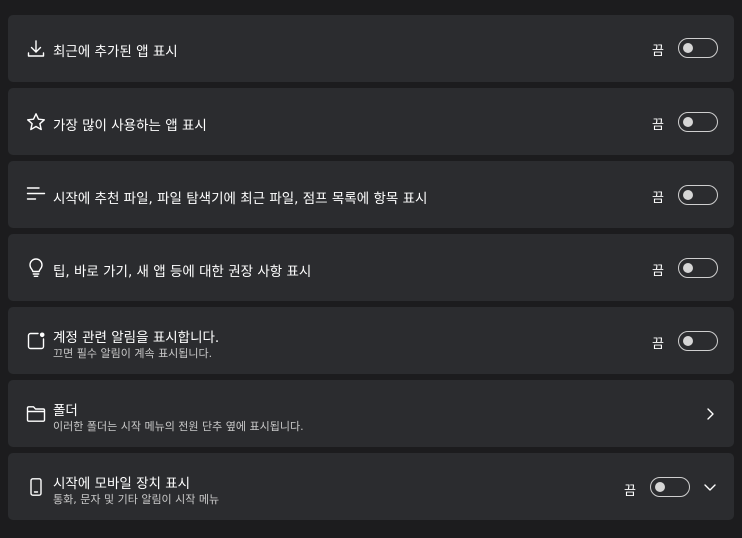  Describe the element at coordinates (130, 126) in the screenshot. I see `row-title: 가장 많이 사용하는 앱 표시` at that location.